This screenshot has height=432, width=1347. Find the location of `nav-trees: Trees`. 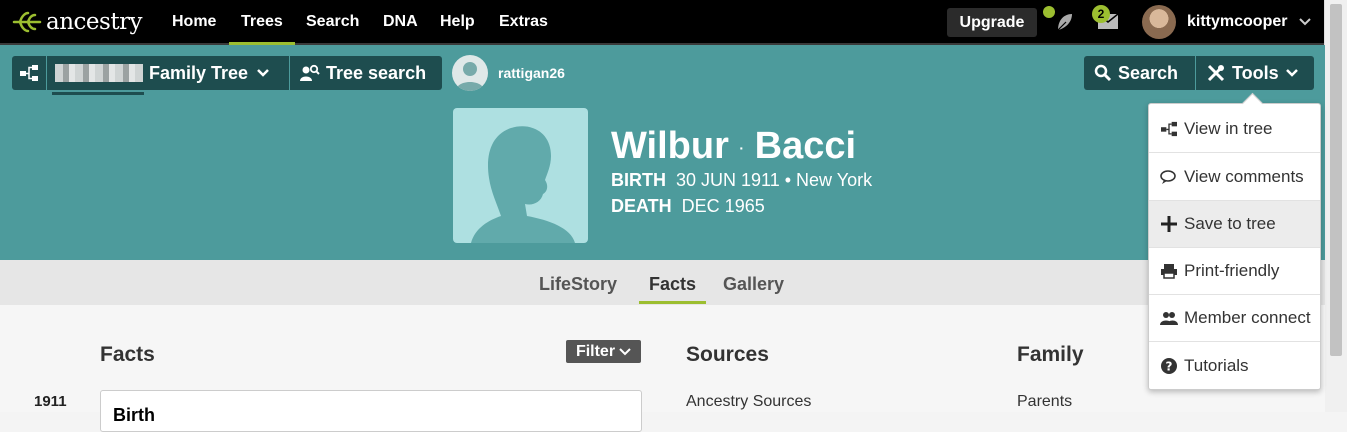

nav-trees: Trees is located at coordinates (262, 29).